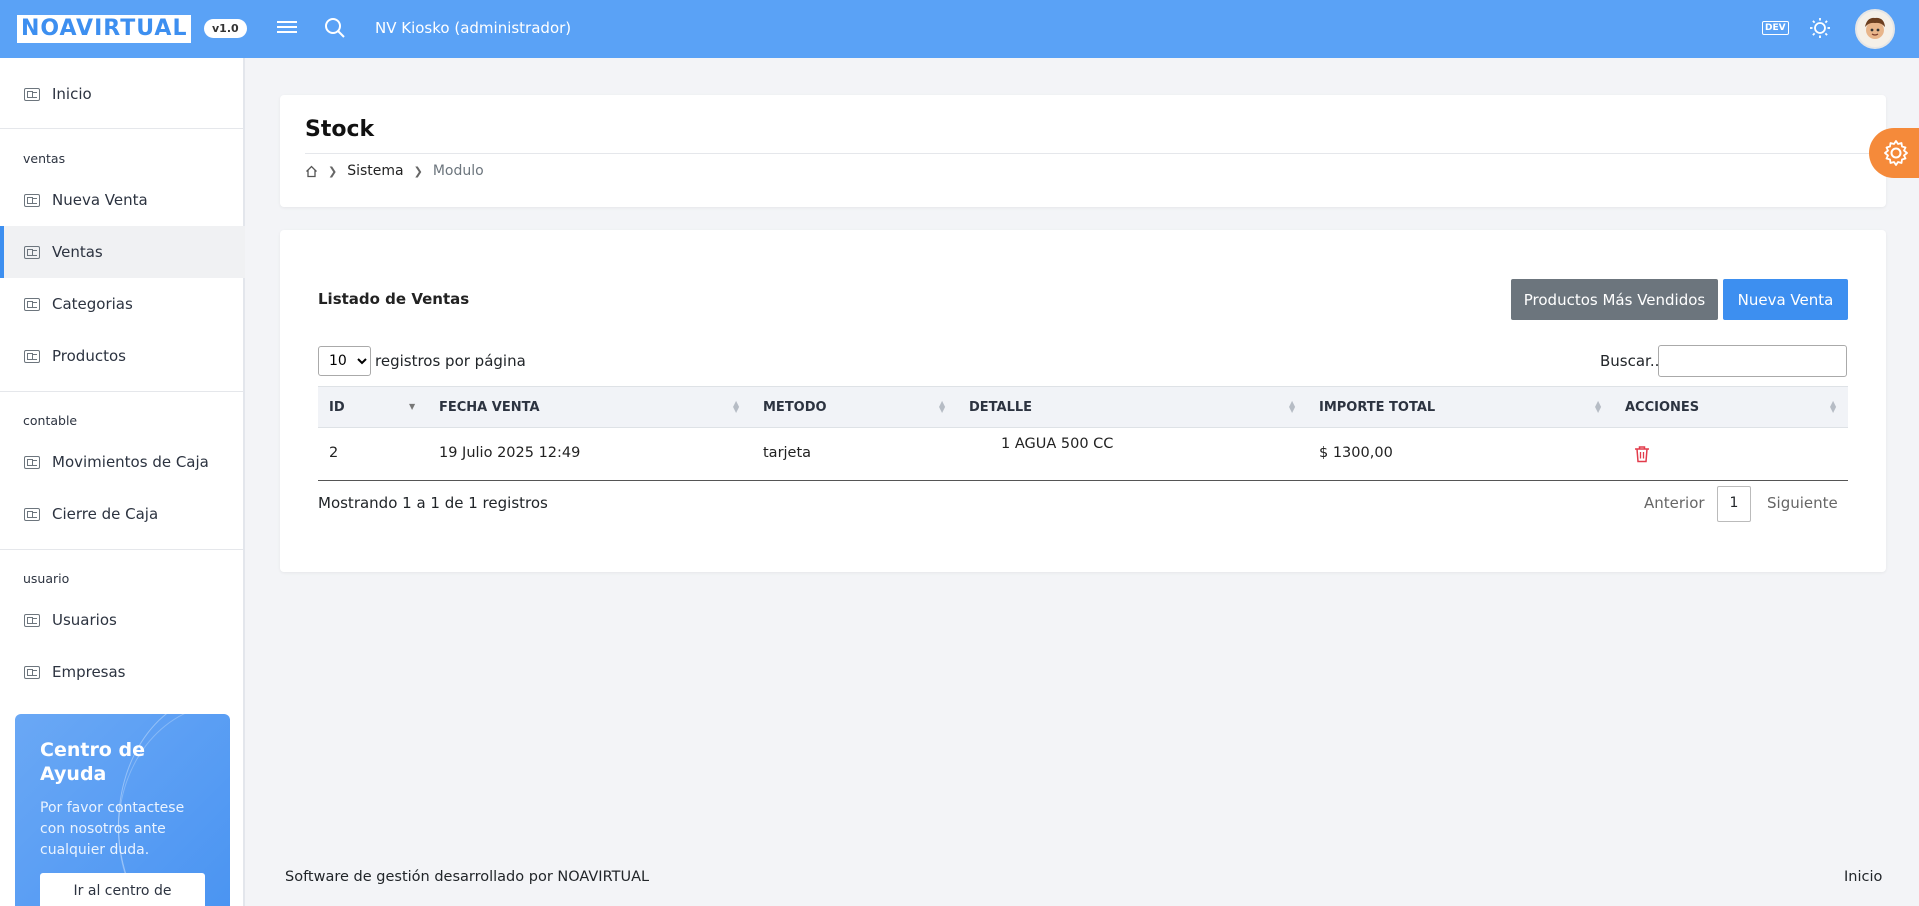 The height and width of the screenshot is (906, 1919). What do you see at coordinates (394, 299) in the screenshot?
I see `list-title: Listado de Ventas` at bounding box center [394, 299].